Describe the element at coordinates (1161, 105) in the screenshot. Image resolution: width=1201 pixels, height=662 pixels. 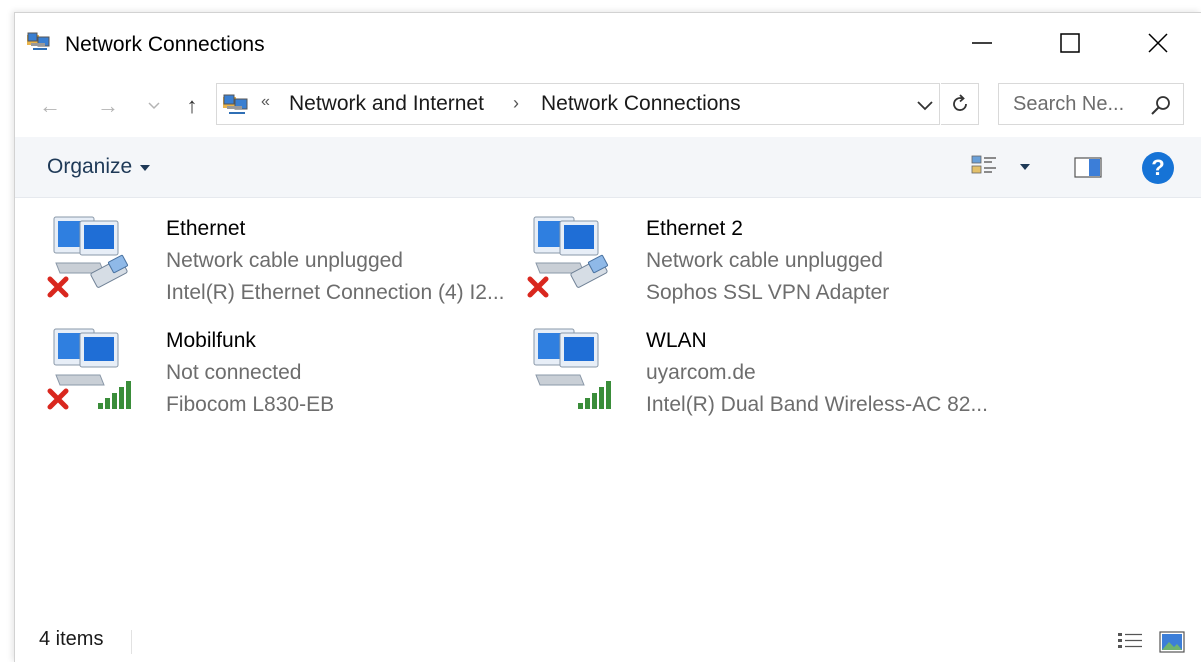
I see `search-icon` at that location.